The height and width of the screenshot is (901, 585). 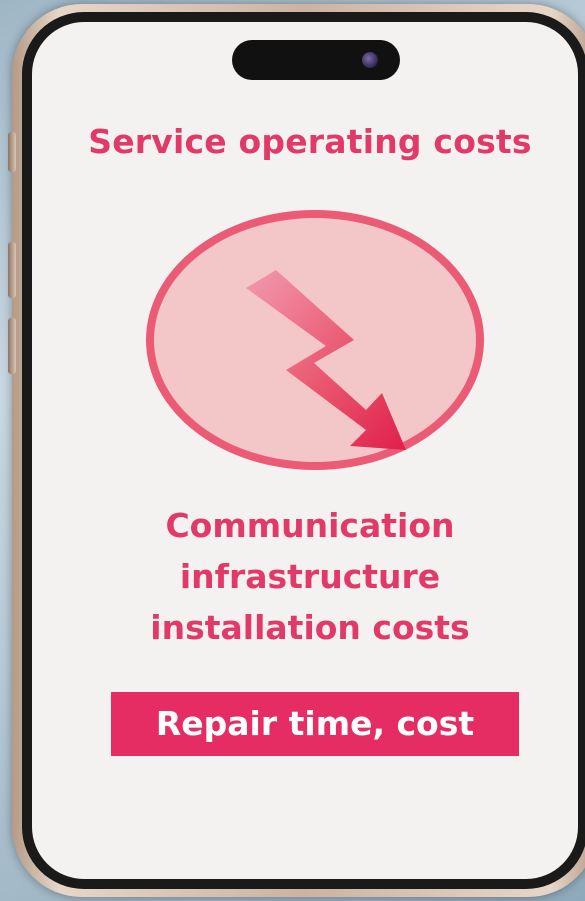 I want to click on page-title: Service operating costs, so click(x=310, y=141).